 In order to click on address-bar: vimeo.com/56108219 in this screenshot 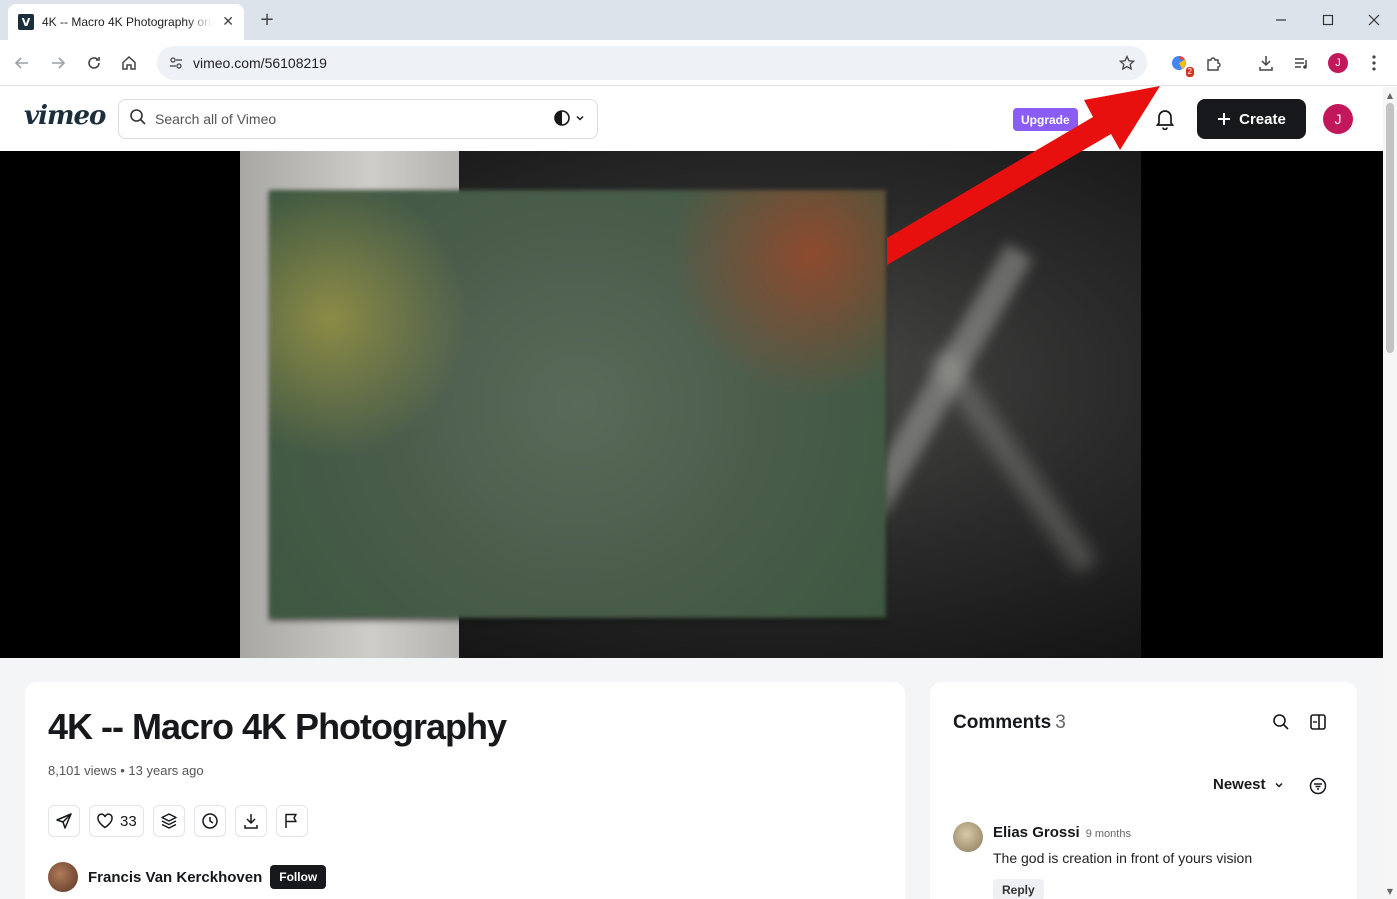, I will do `click(652, 63)`.